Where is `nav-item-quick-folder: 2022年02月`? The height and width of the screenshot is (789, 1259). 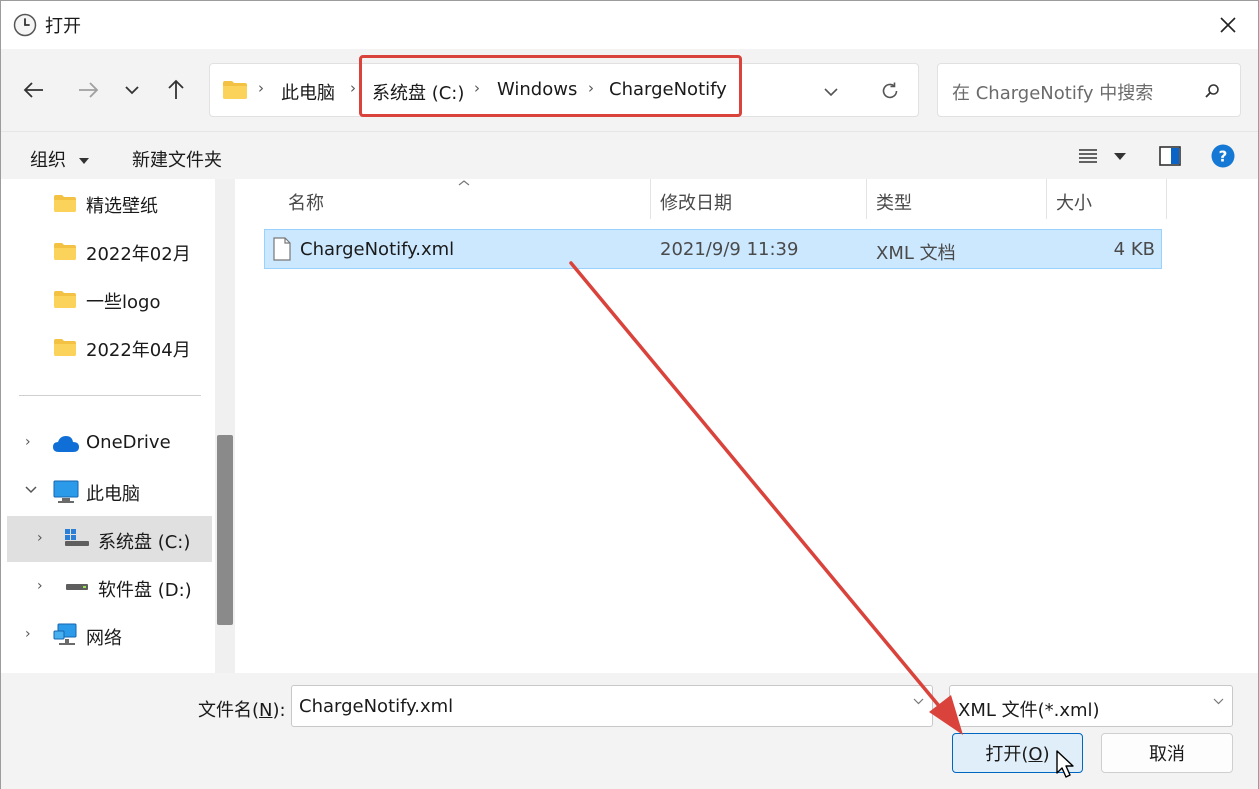
nav-item-quick-folder: 2022年02月 is located at coordinates (104, 251).